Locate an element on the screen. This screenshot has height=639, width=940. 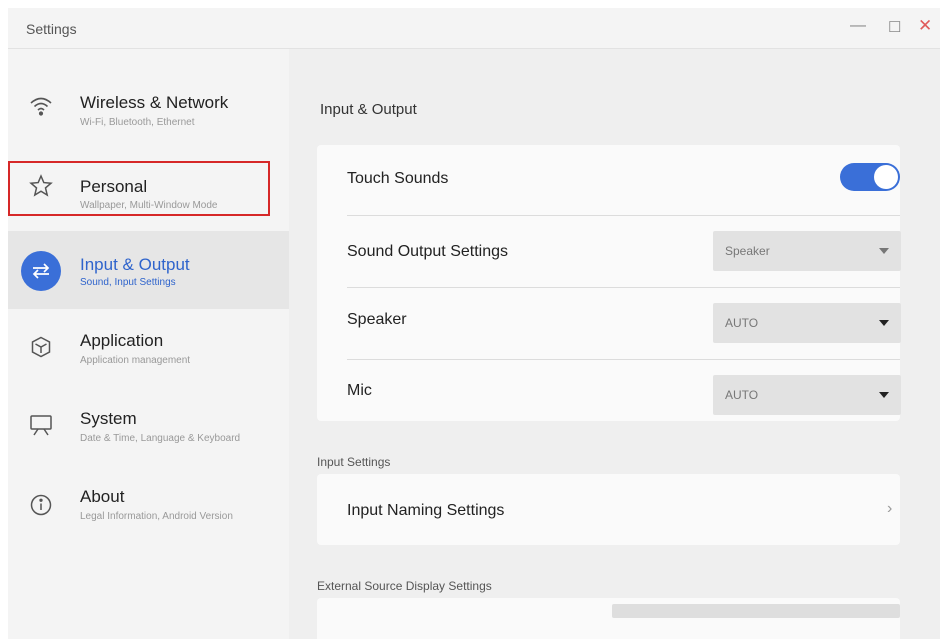
sidebar-item-subtitle: Legal Information, Android Version is located at coordinates (156, 516).